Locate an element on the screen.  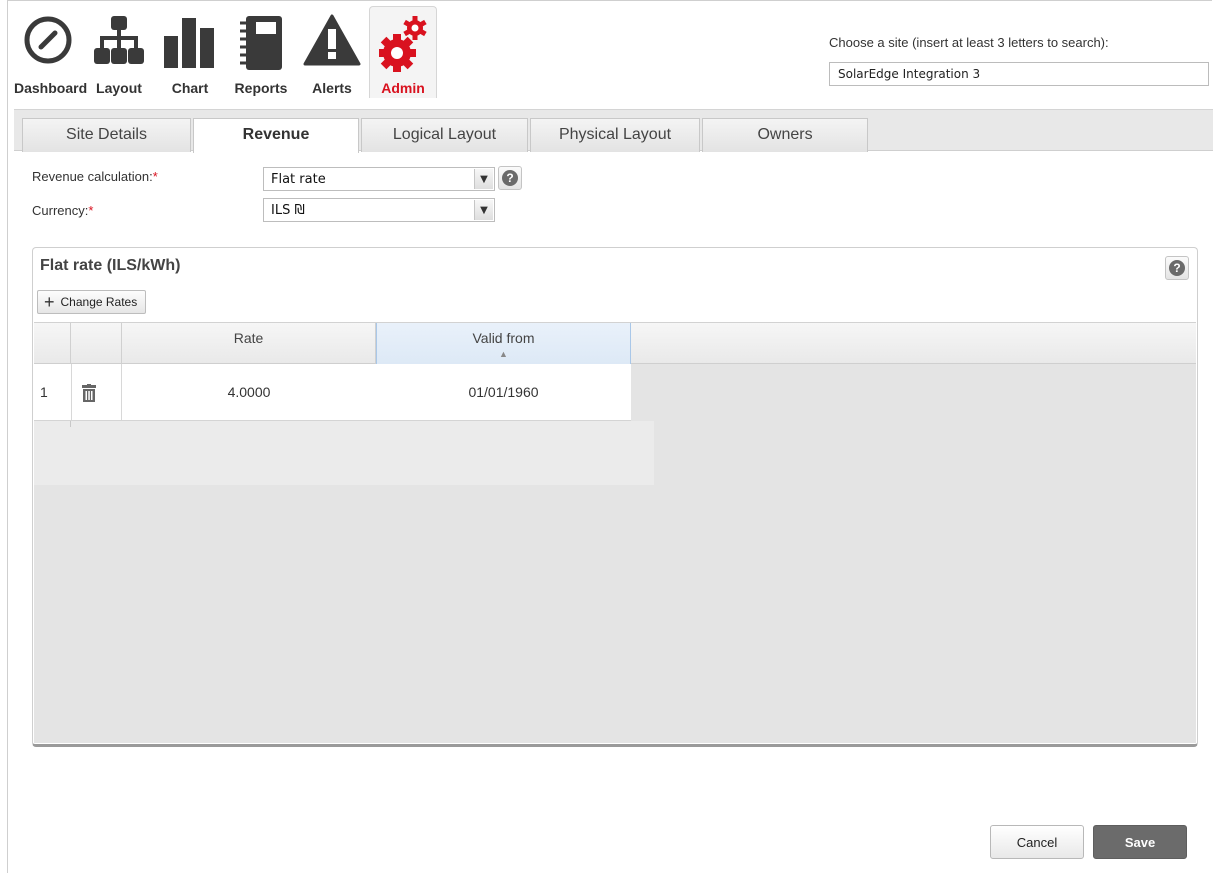
delete-row-button is located at coordinates (96, 392).